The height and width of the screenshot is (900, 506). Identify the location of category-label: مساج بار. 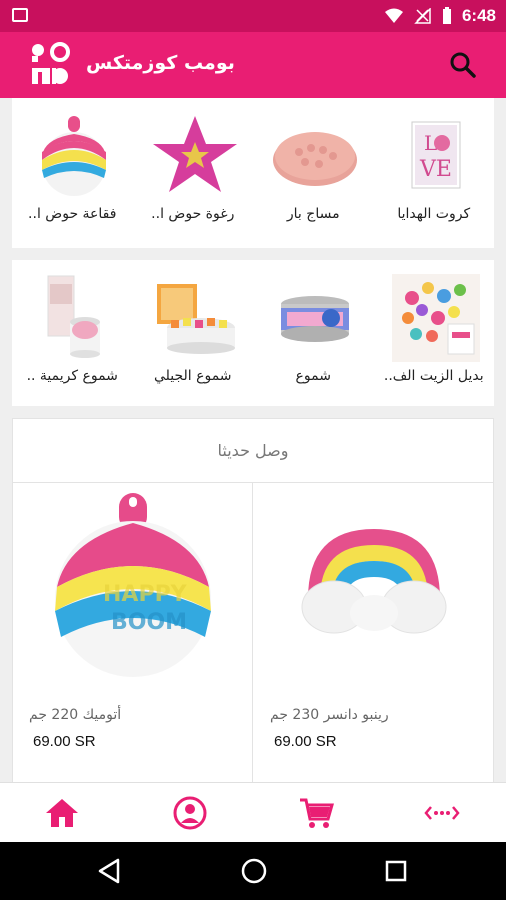
(313, 214).